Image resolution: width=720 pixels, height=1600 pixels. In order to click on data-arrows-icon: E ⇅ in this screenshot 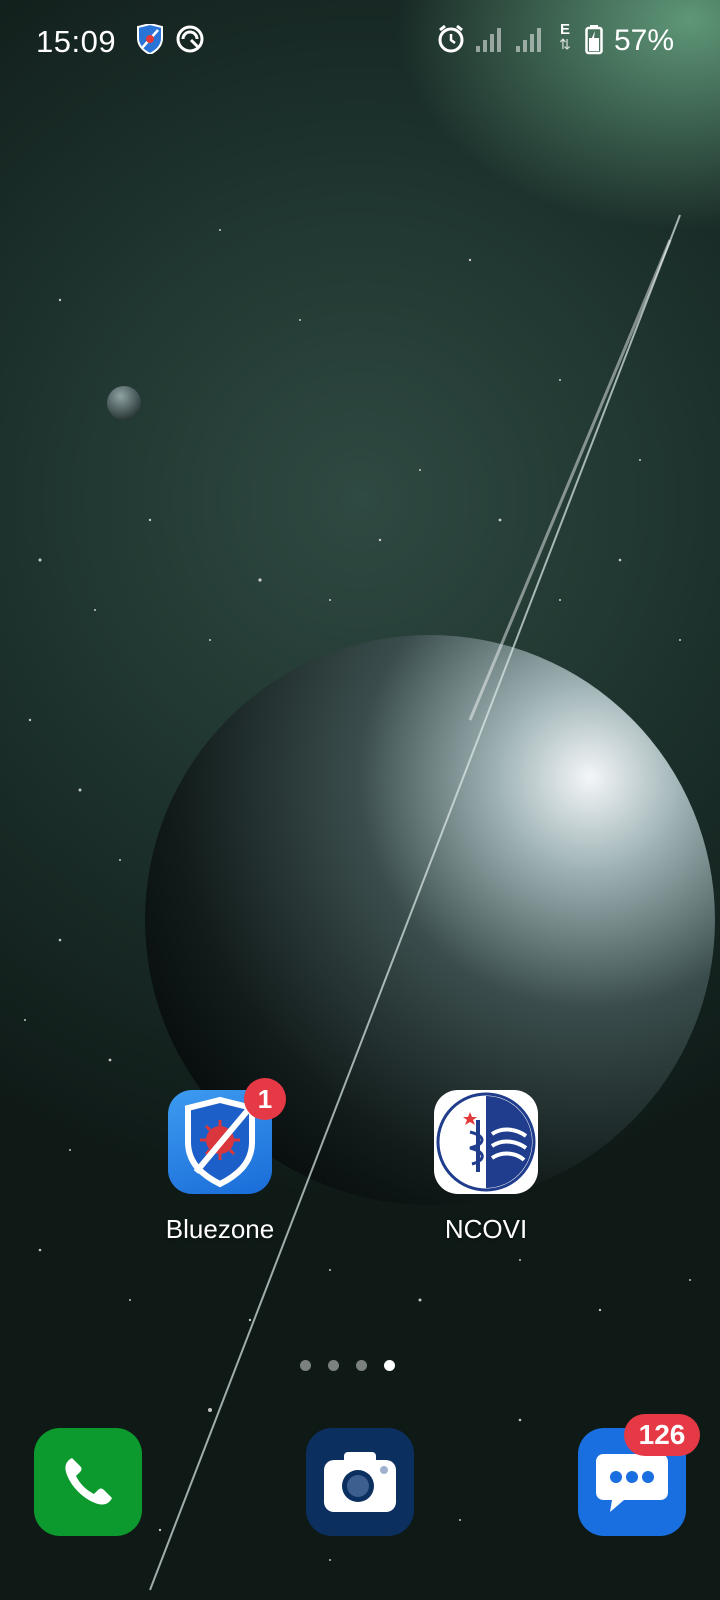, I will do `click(565, 37)`.